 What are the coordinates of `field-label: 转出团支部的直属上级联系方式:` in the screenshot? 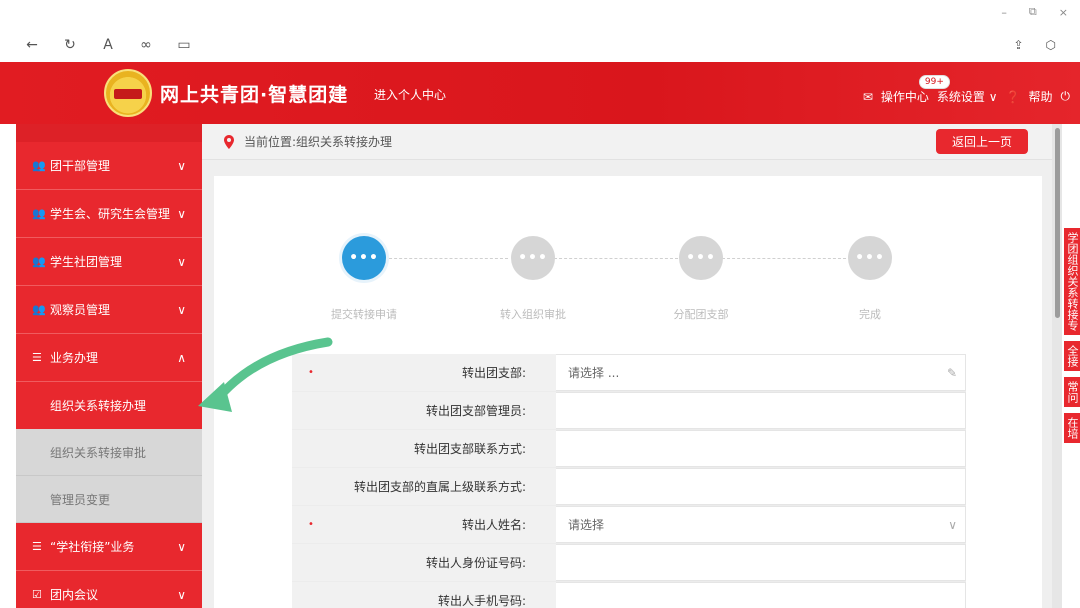 It's located at (439, 487).